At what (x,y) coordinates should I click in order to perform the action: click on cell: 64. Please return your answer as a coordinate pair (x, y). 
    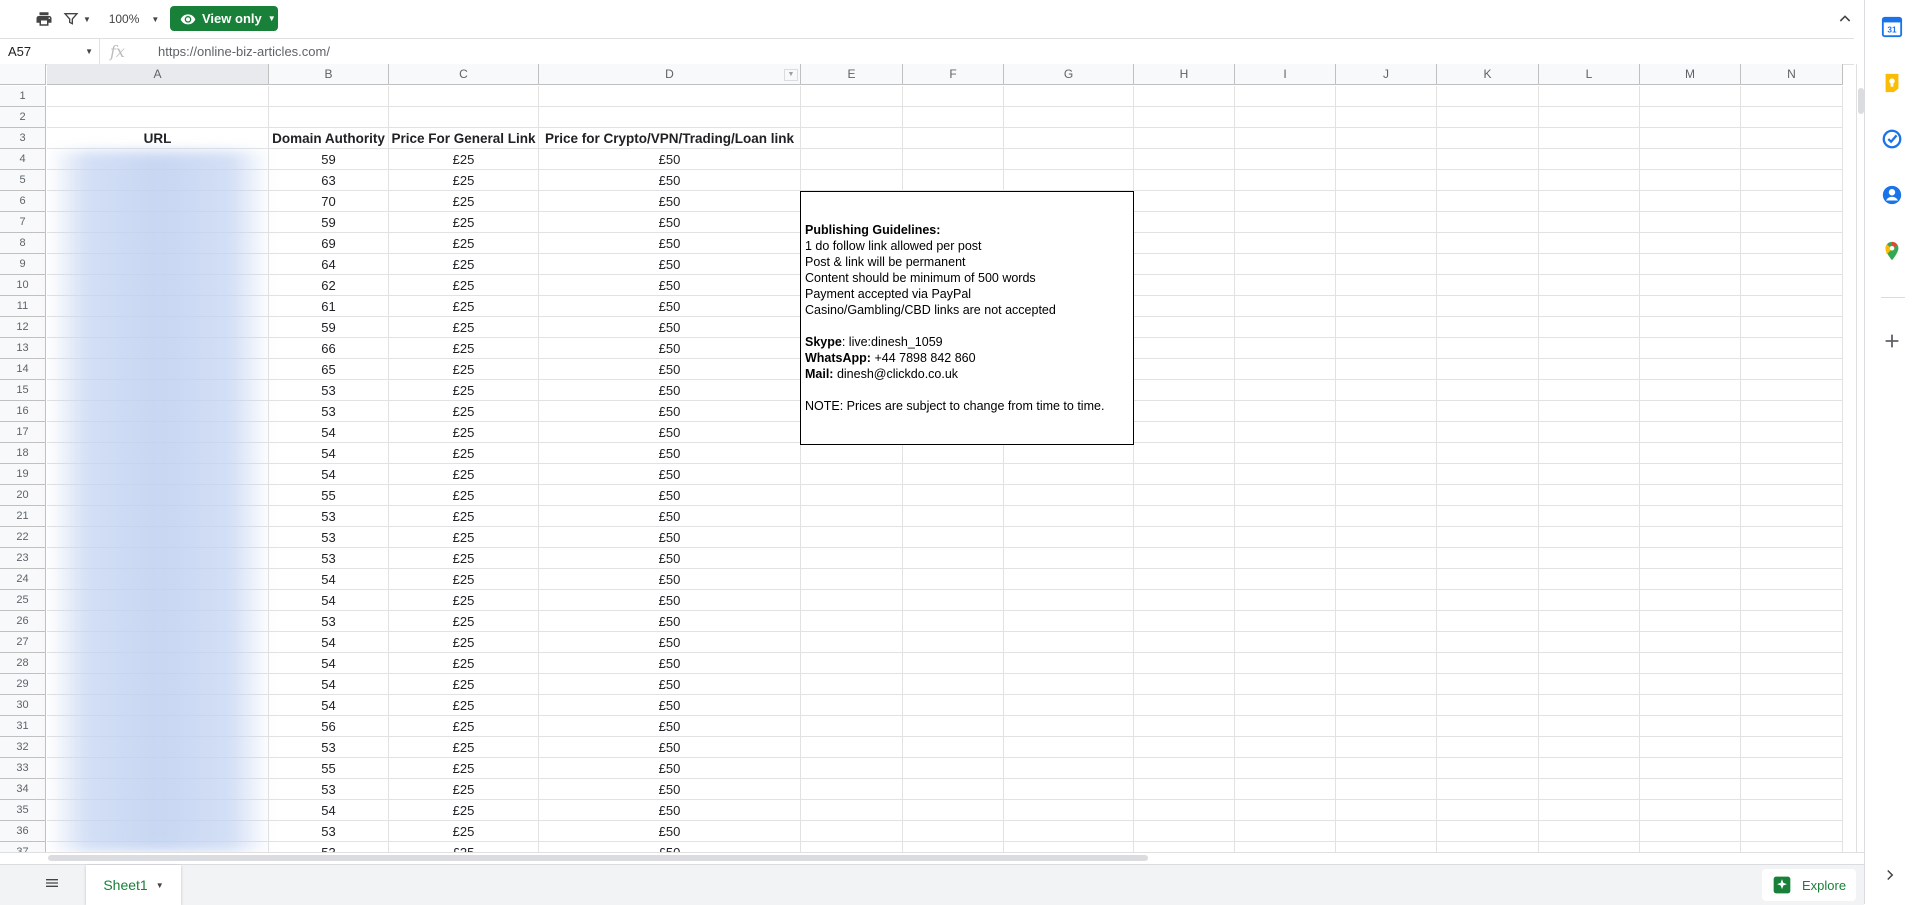
    Looking at the image, I should click on (329, 264).